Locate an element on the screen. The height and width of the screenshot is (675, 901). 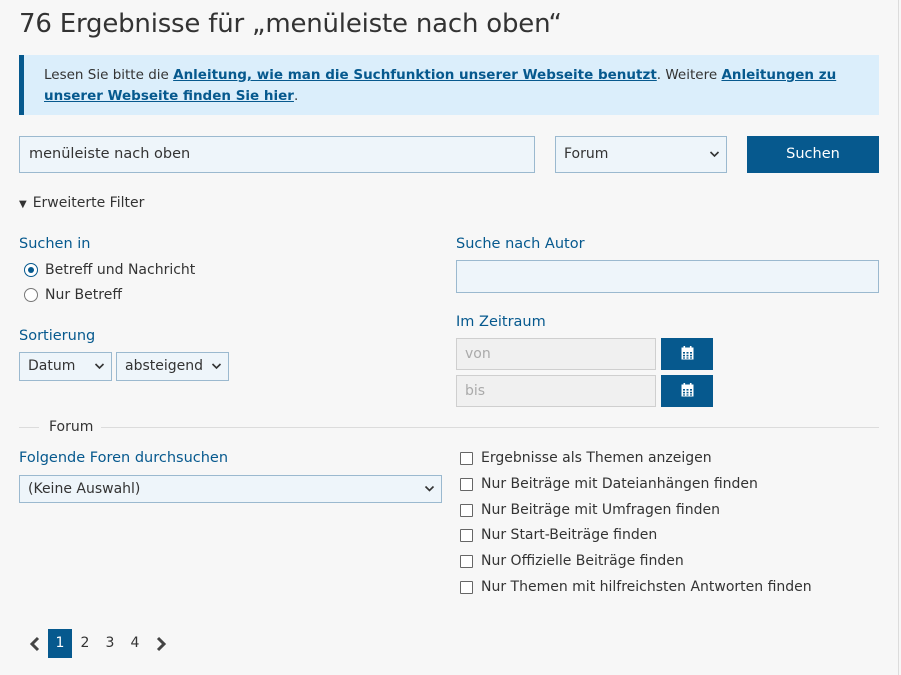
page-edge-divider is located at coordinates (898, 337).